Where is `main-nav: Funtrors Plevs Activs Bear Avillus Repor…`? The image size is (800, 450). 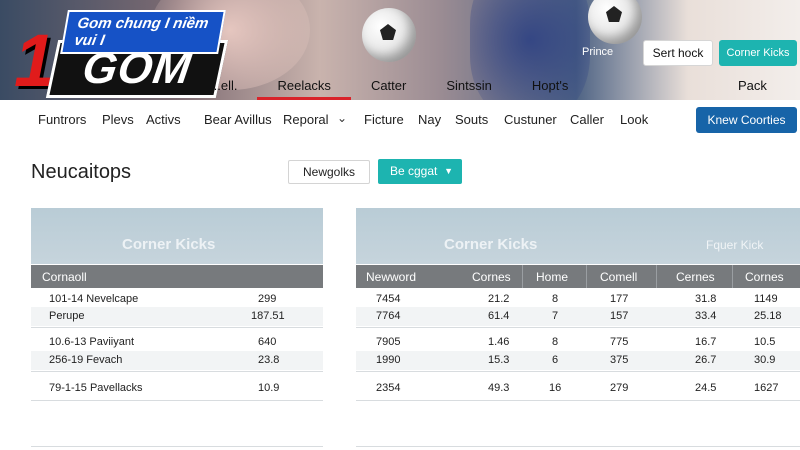 main-nav: Funtrors Plevs Activs Bear Avillus Repor… is located at coordinates (400, 120).